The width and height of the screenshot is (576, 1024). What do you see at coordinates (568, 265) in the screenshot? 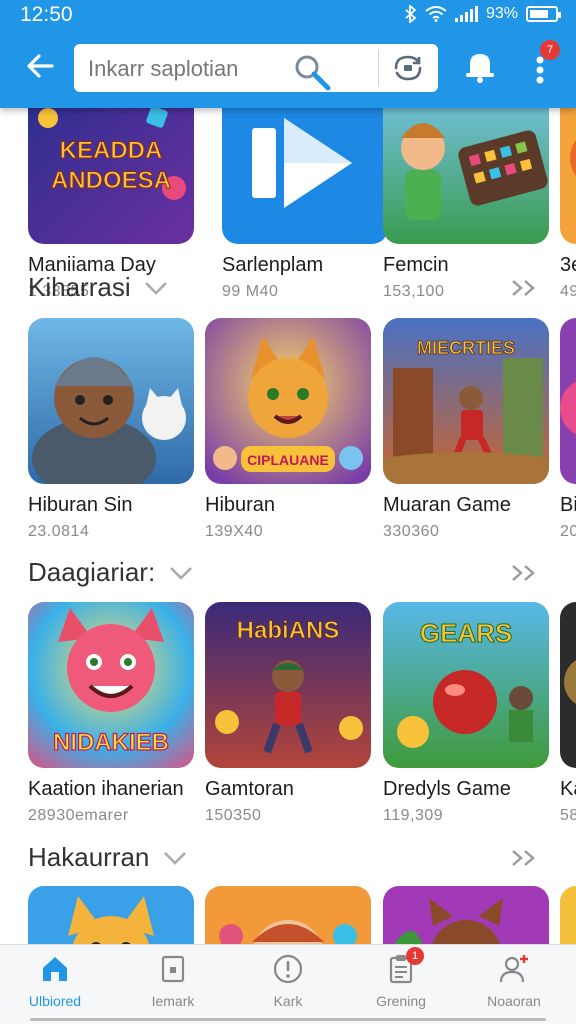
I see `app-name: 3e` at bounding box center [568, 265].